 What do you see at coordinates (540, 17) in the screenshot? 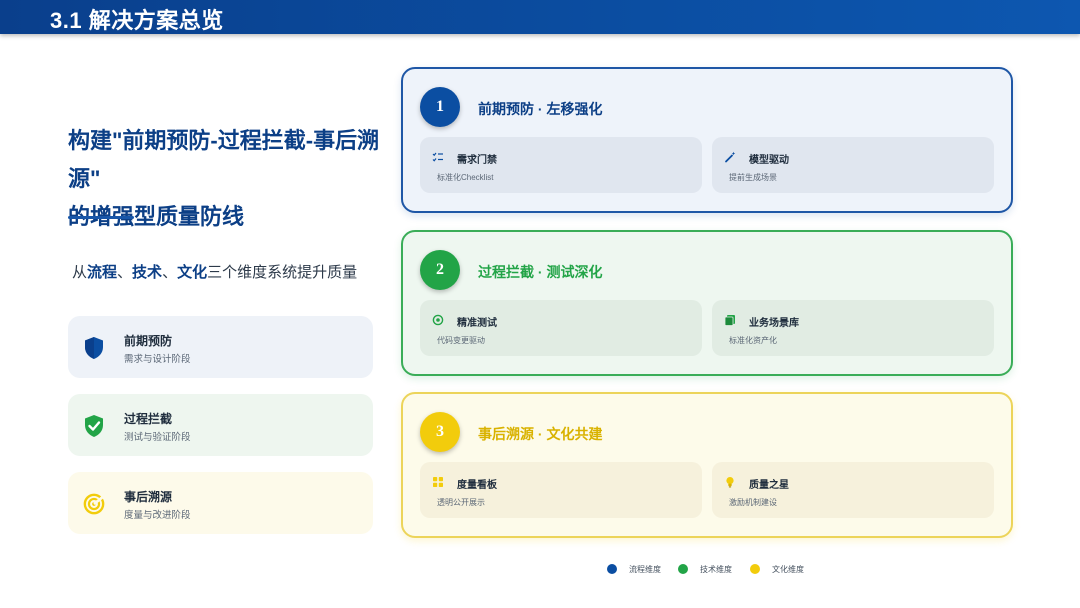
I see `header-bar: 3.1 解决方案总览` at bounding box center [540, 17].